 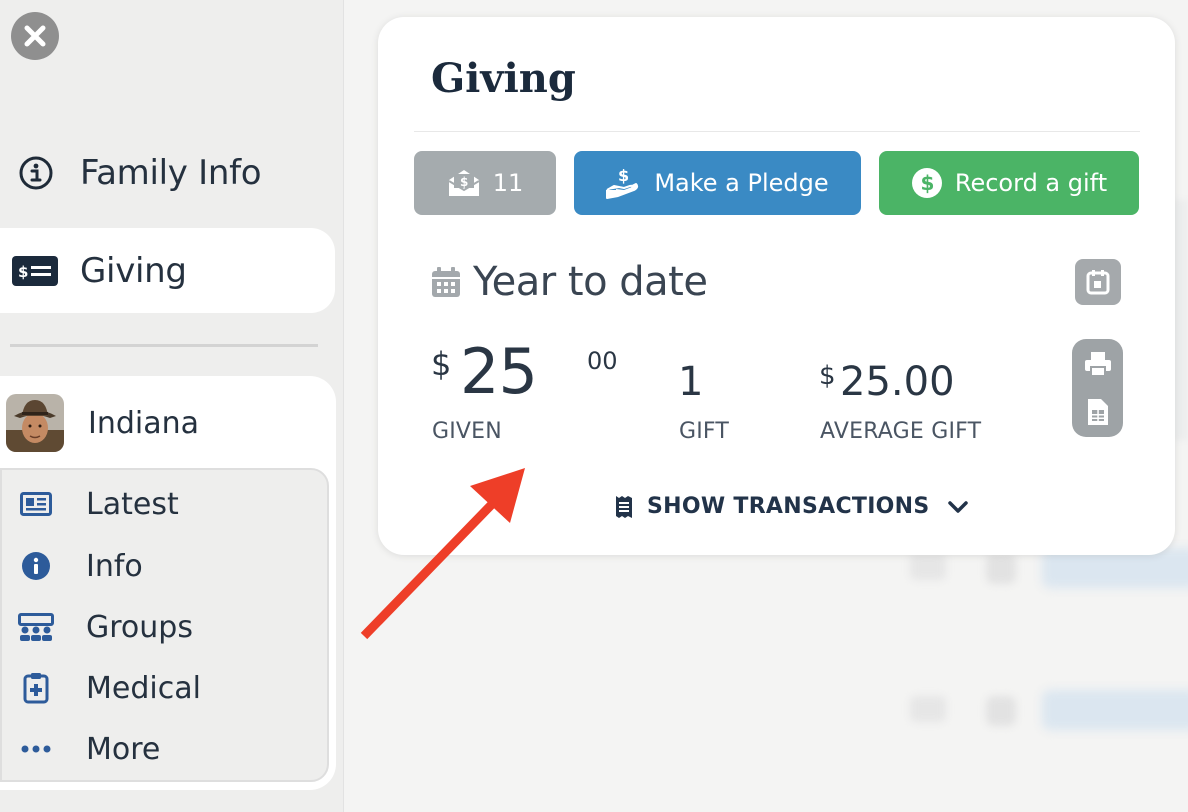 What do you see at coordinates (827, 376) in the screenshot?
I see `average-currency: $` at bounding box center [827, 376].